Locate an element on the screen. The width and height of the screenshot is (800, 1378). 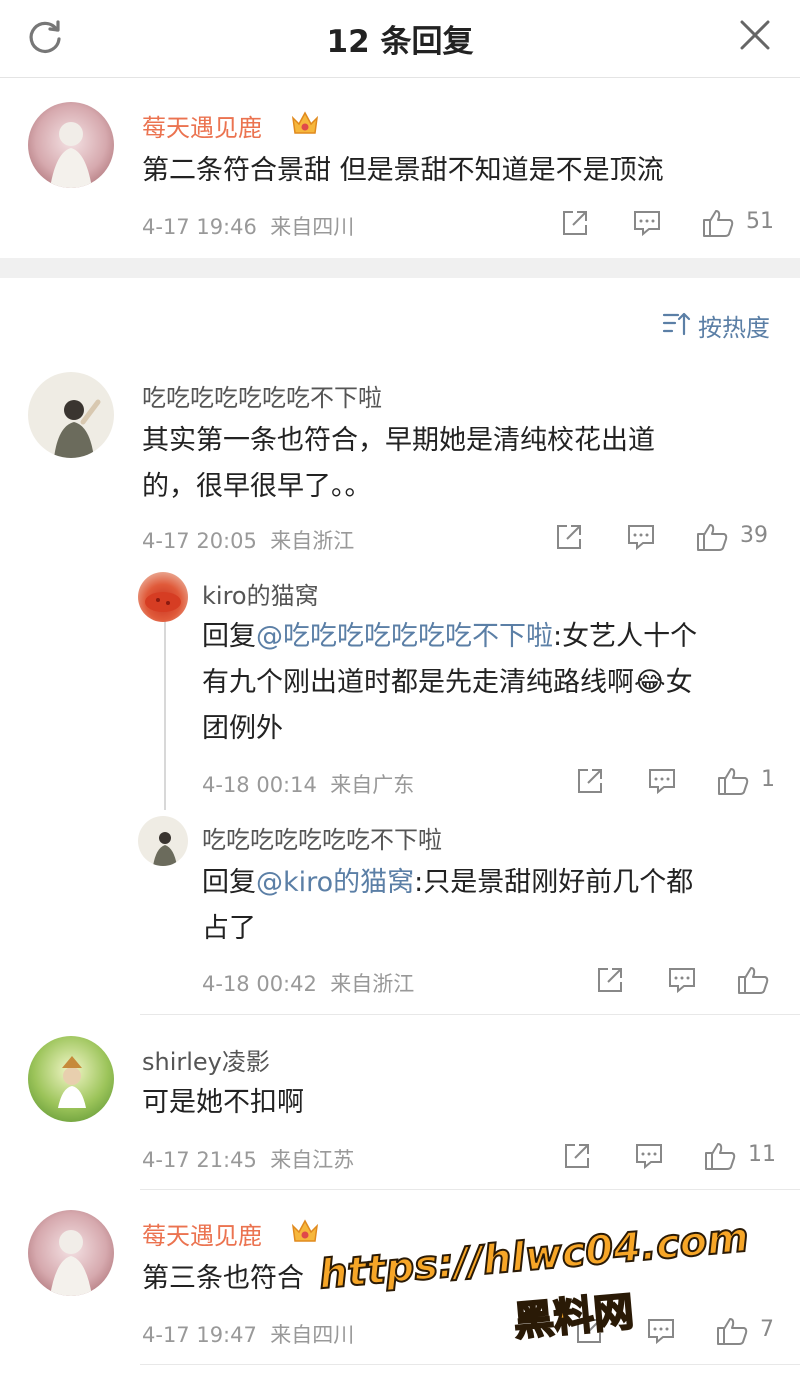
reply-text: 回复@kiro的猫窝:只是景甜刚好前几个都 占了 is located at coordinates (492, 906).